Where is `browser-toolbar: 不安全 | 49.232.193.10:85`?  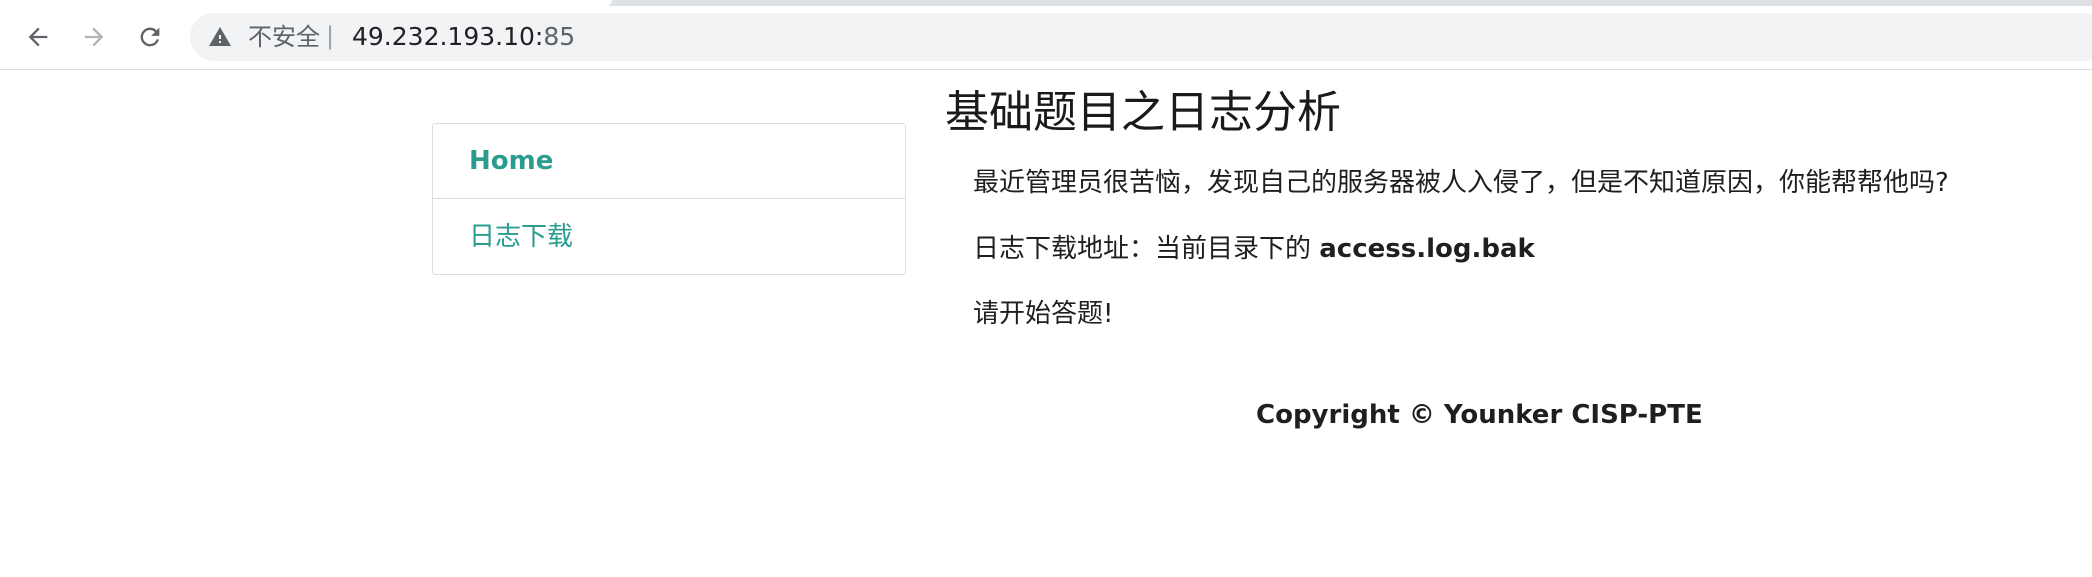
browser-toolbar: 不安全 | 49.232.193.10:85 is located at coordinates (1046, 35).